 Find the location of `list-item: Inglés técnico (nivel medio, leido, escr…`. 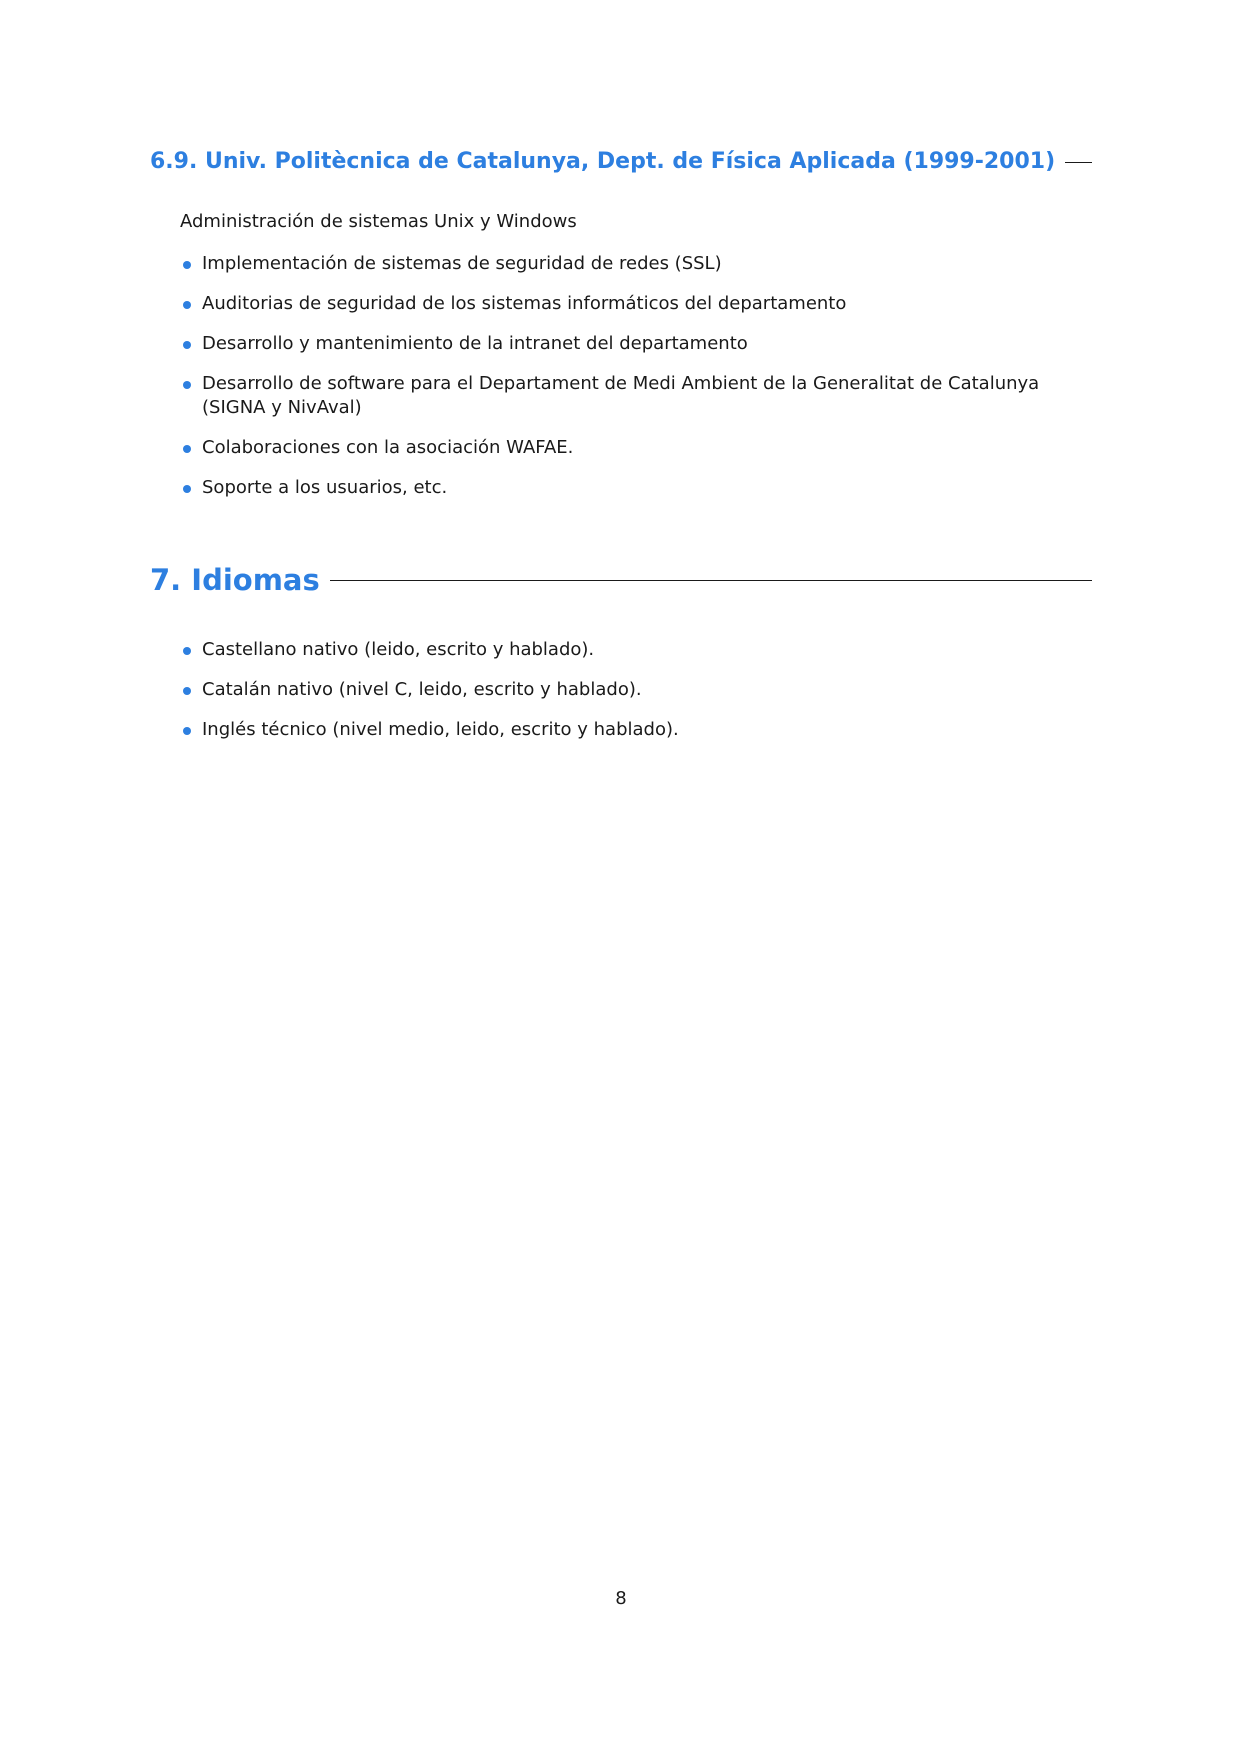

list-item: Inglés técnico (nivel medio, leido, escr… is located at coordinates (636, 730).